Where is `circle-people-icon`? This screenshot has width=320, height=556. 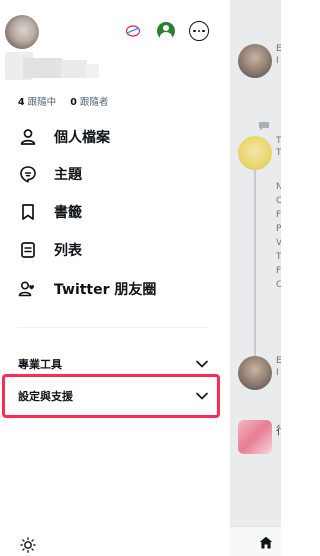
circle-people-icon is located at coordinates (28, 289).